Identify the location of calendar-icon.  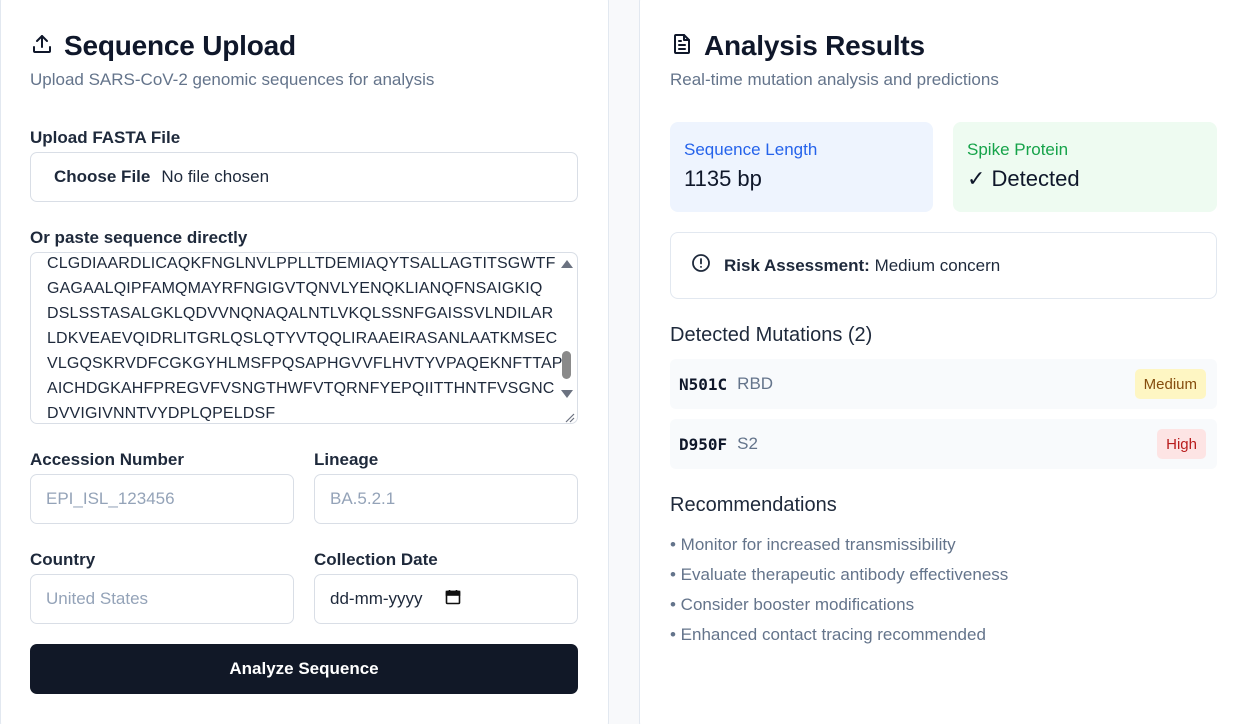
(453, 599).